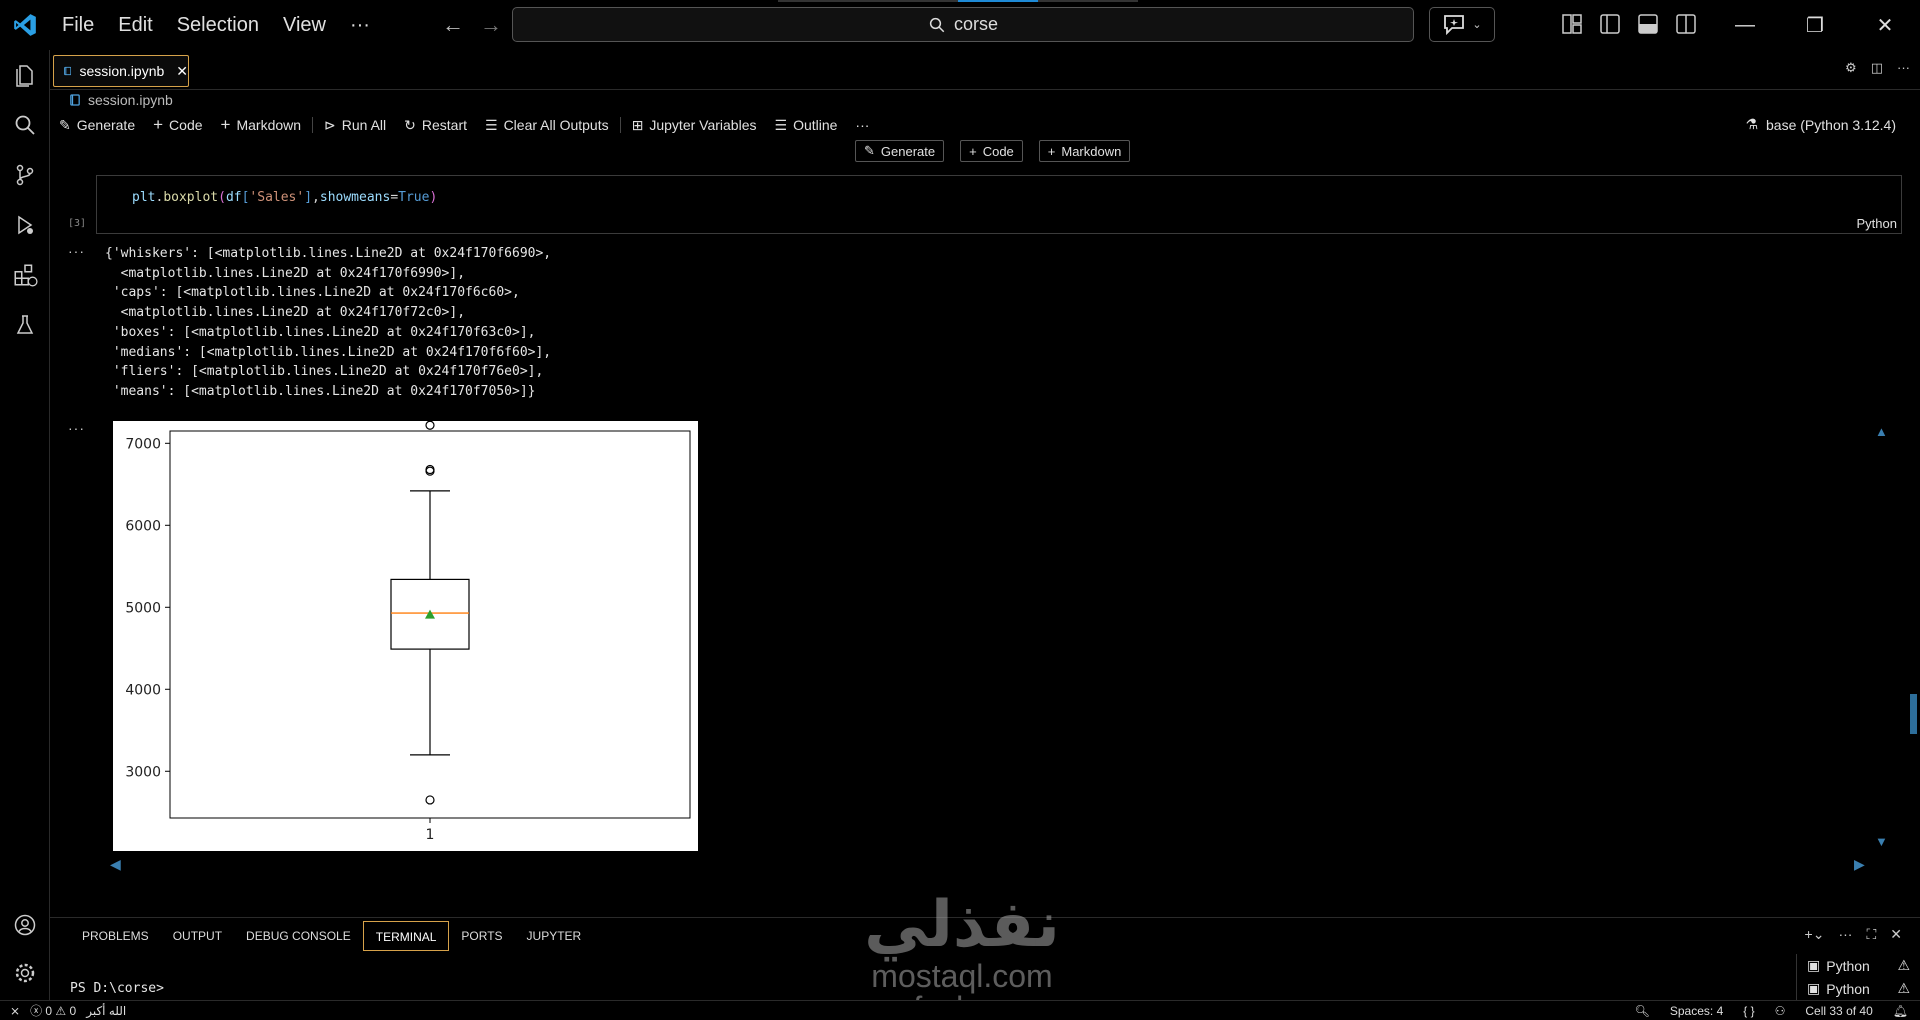 This screenshot has width=1920, height=1020. I want to click on menu-edit: Edit, so click(135, 25).